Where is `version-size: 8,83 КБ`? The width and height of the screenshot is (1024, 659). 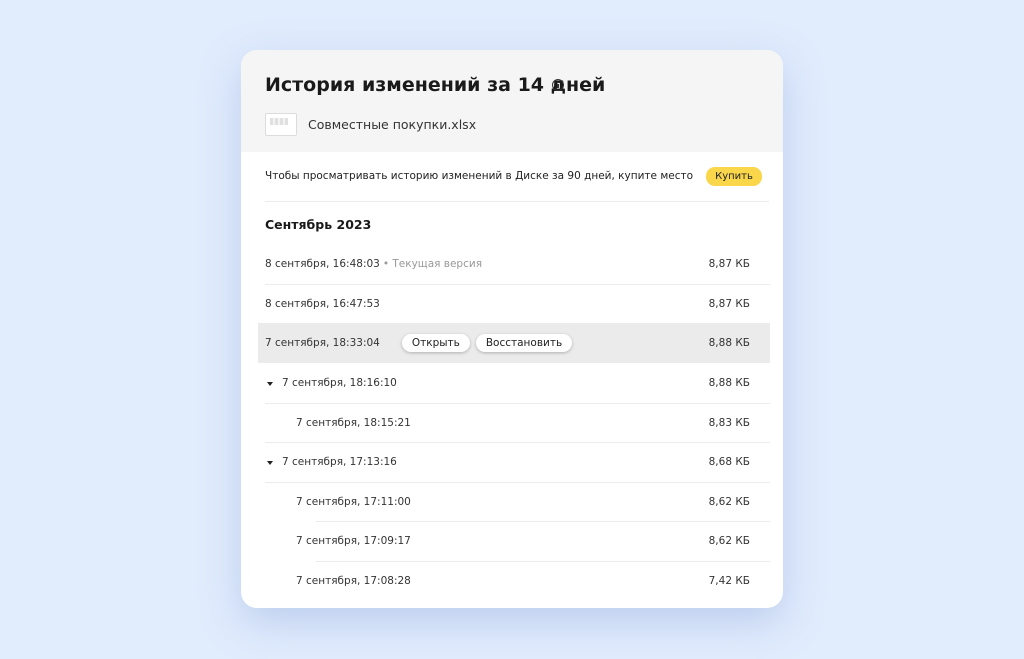
version-size: 8,83 КБ is located at coordinates (729, 423).